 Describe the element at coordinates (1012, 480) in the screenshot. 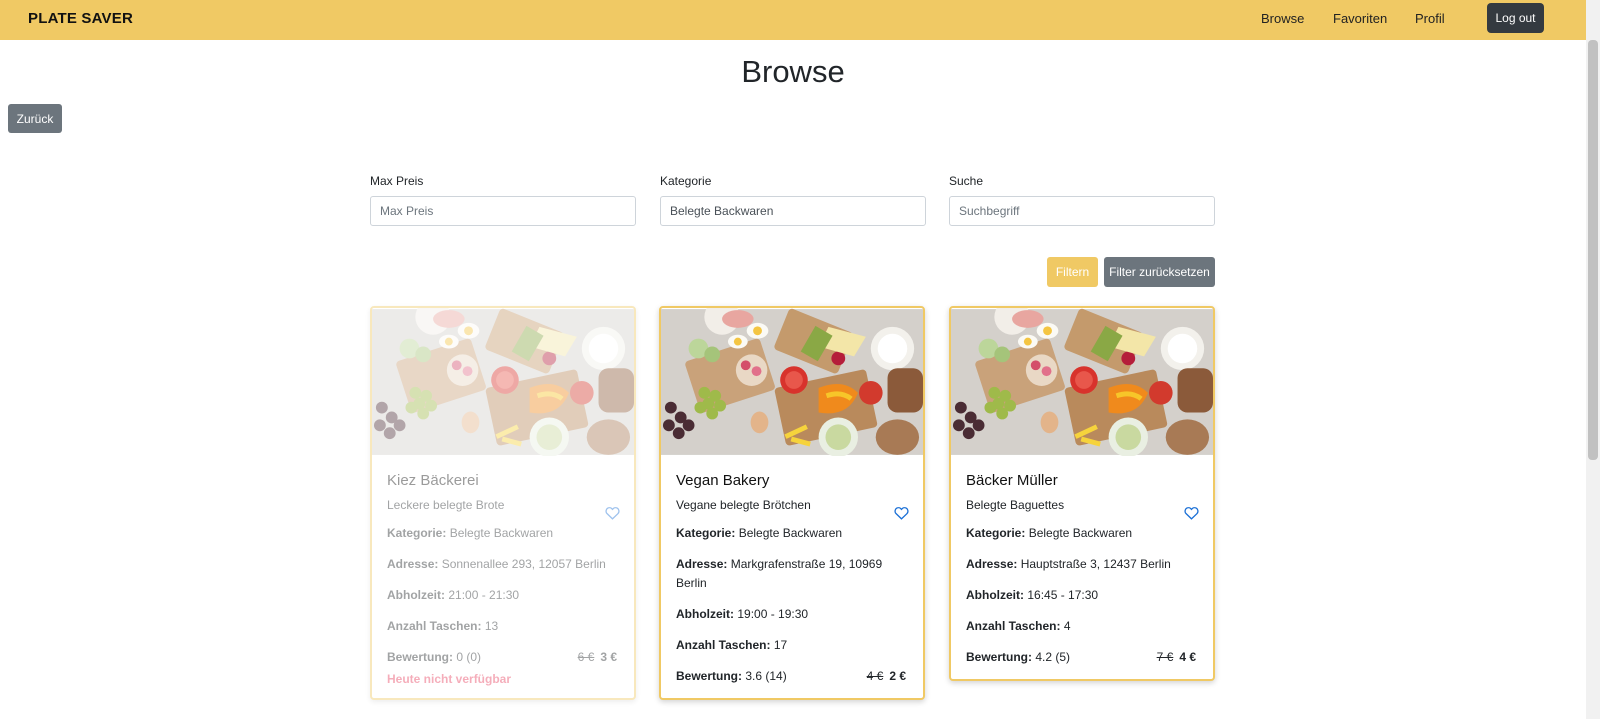

I see `card-title: Bäcker Müller` at that location.